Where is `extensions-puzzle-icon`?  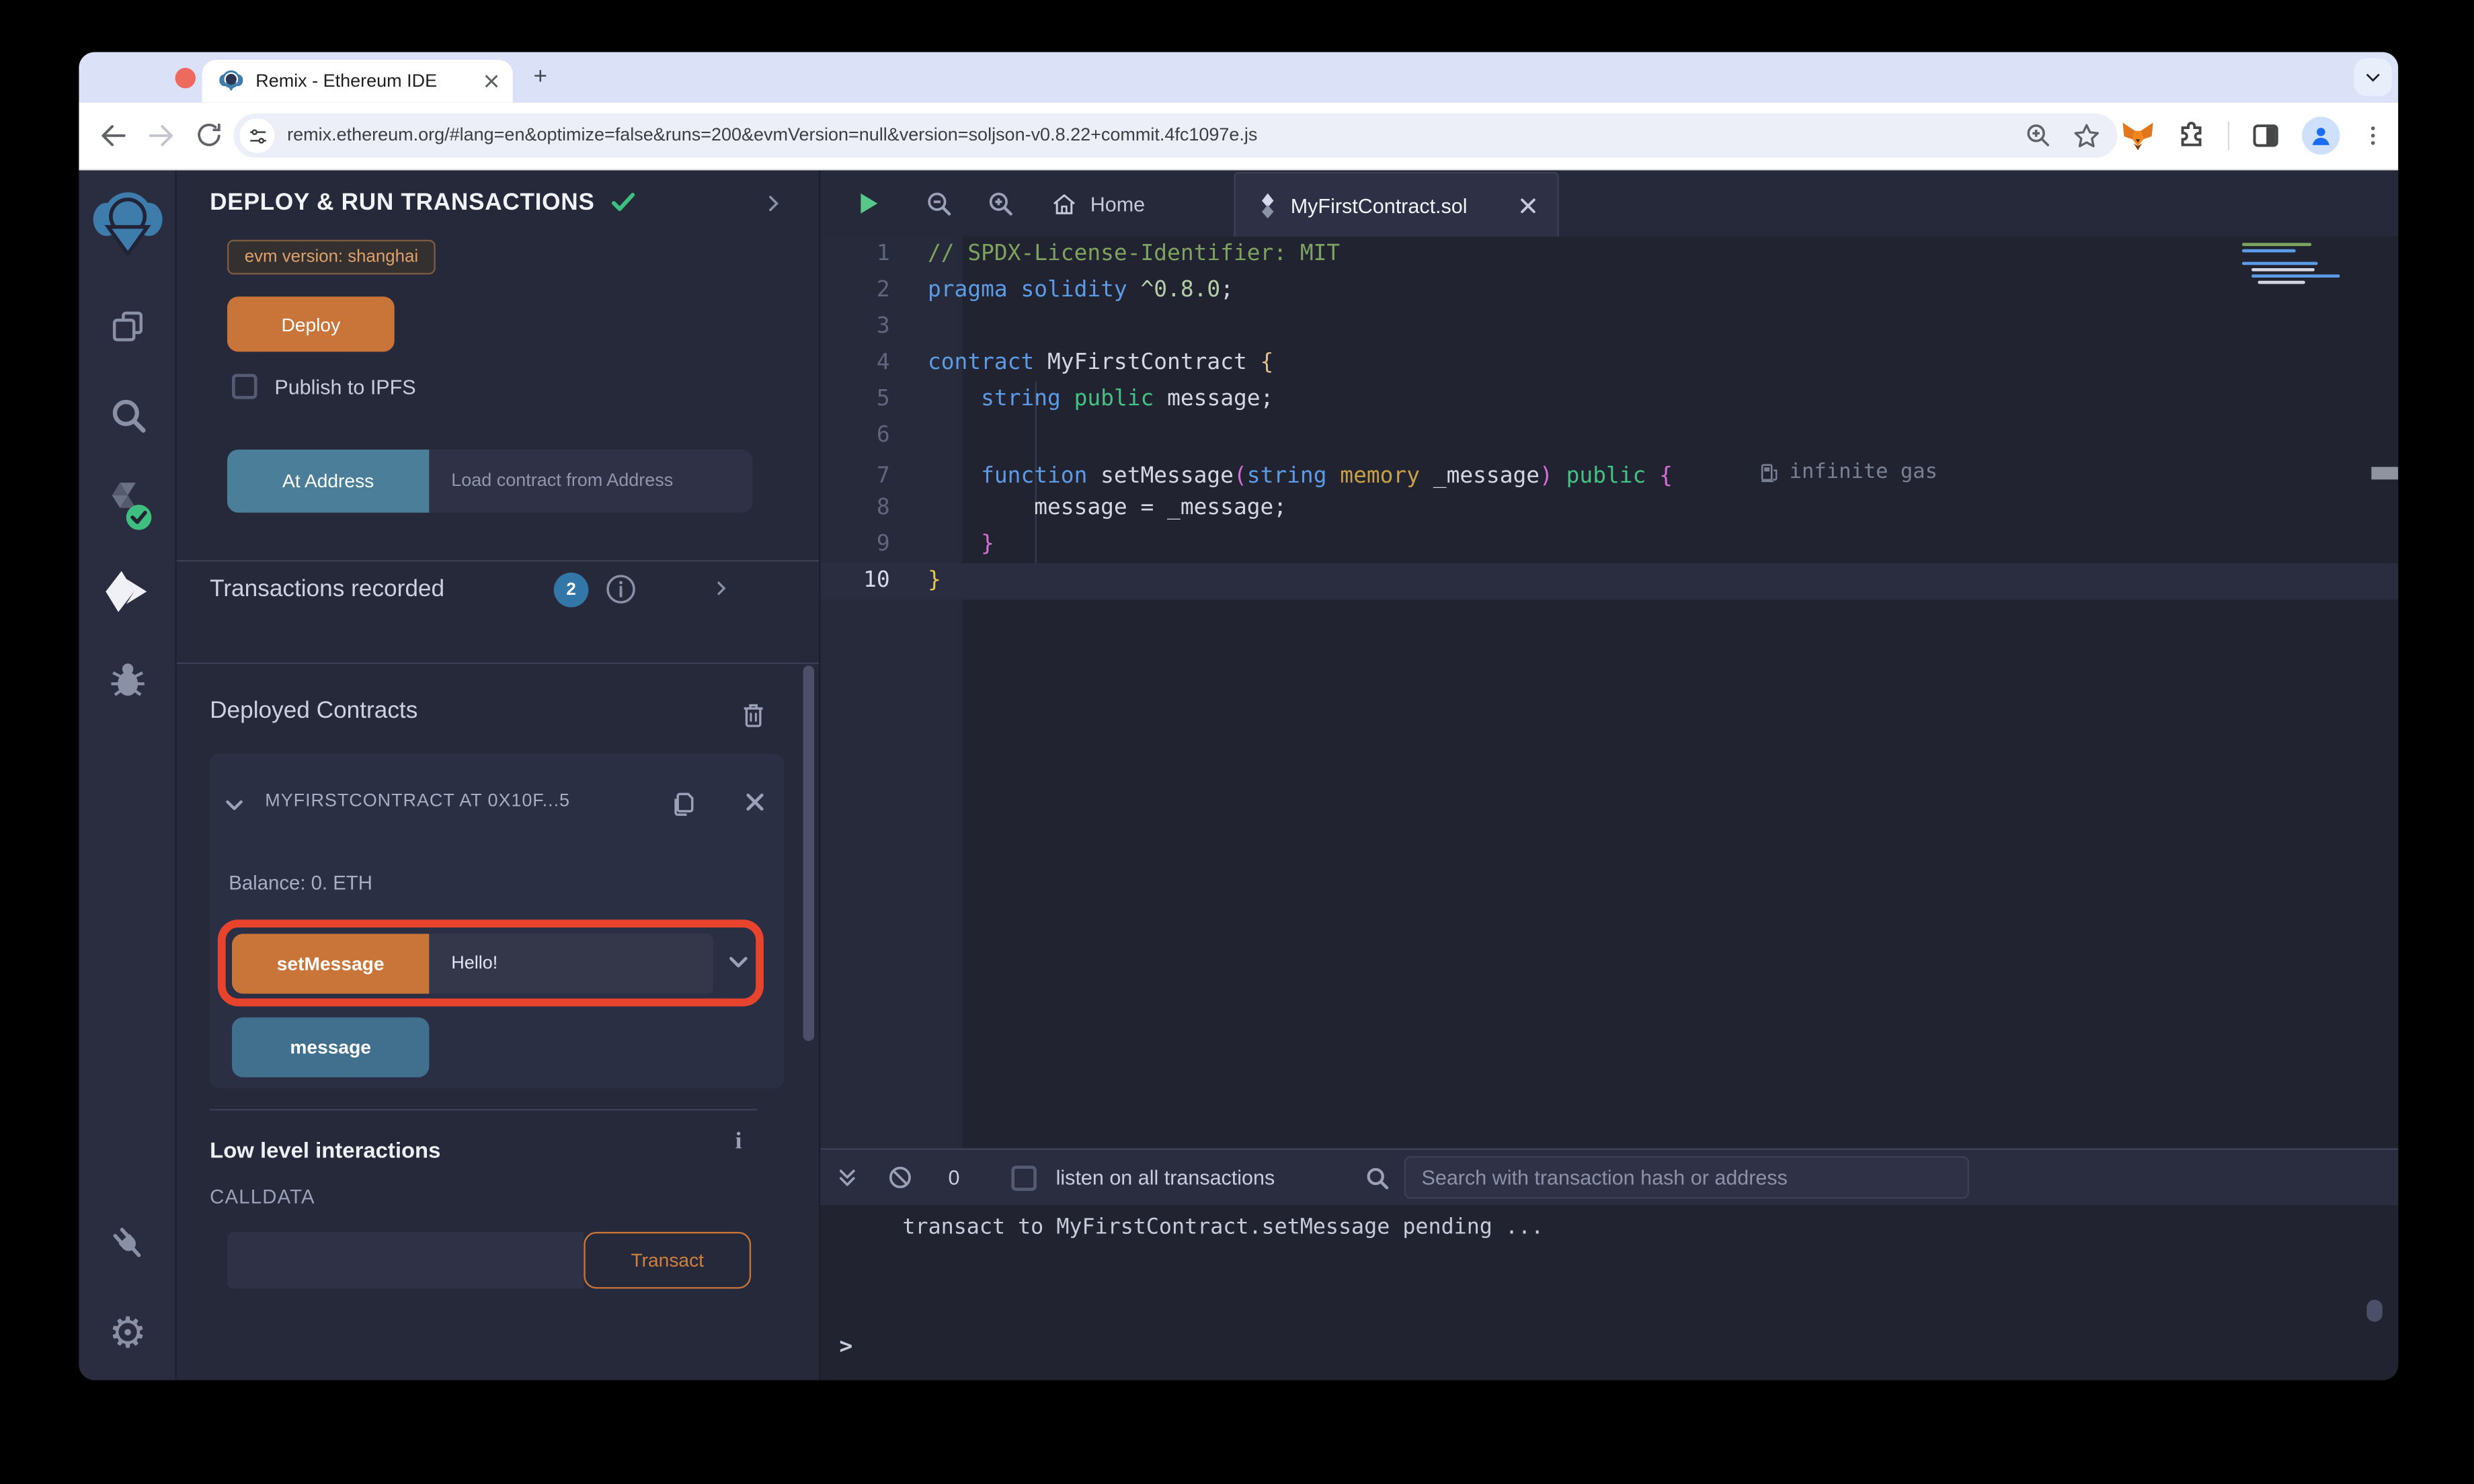
extensions-puzzle-icon is located at coordinates (2191, 135).